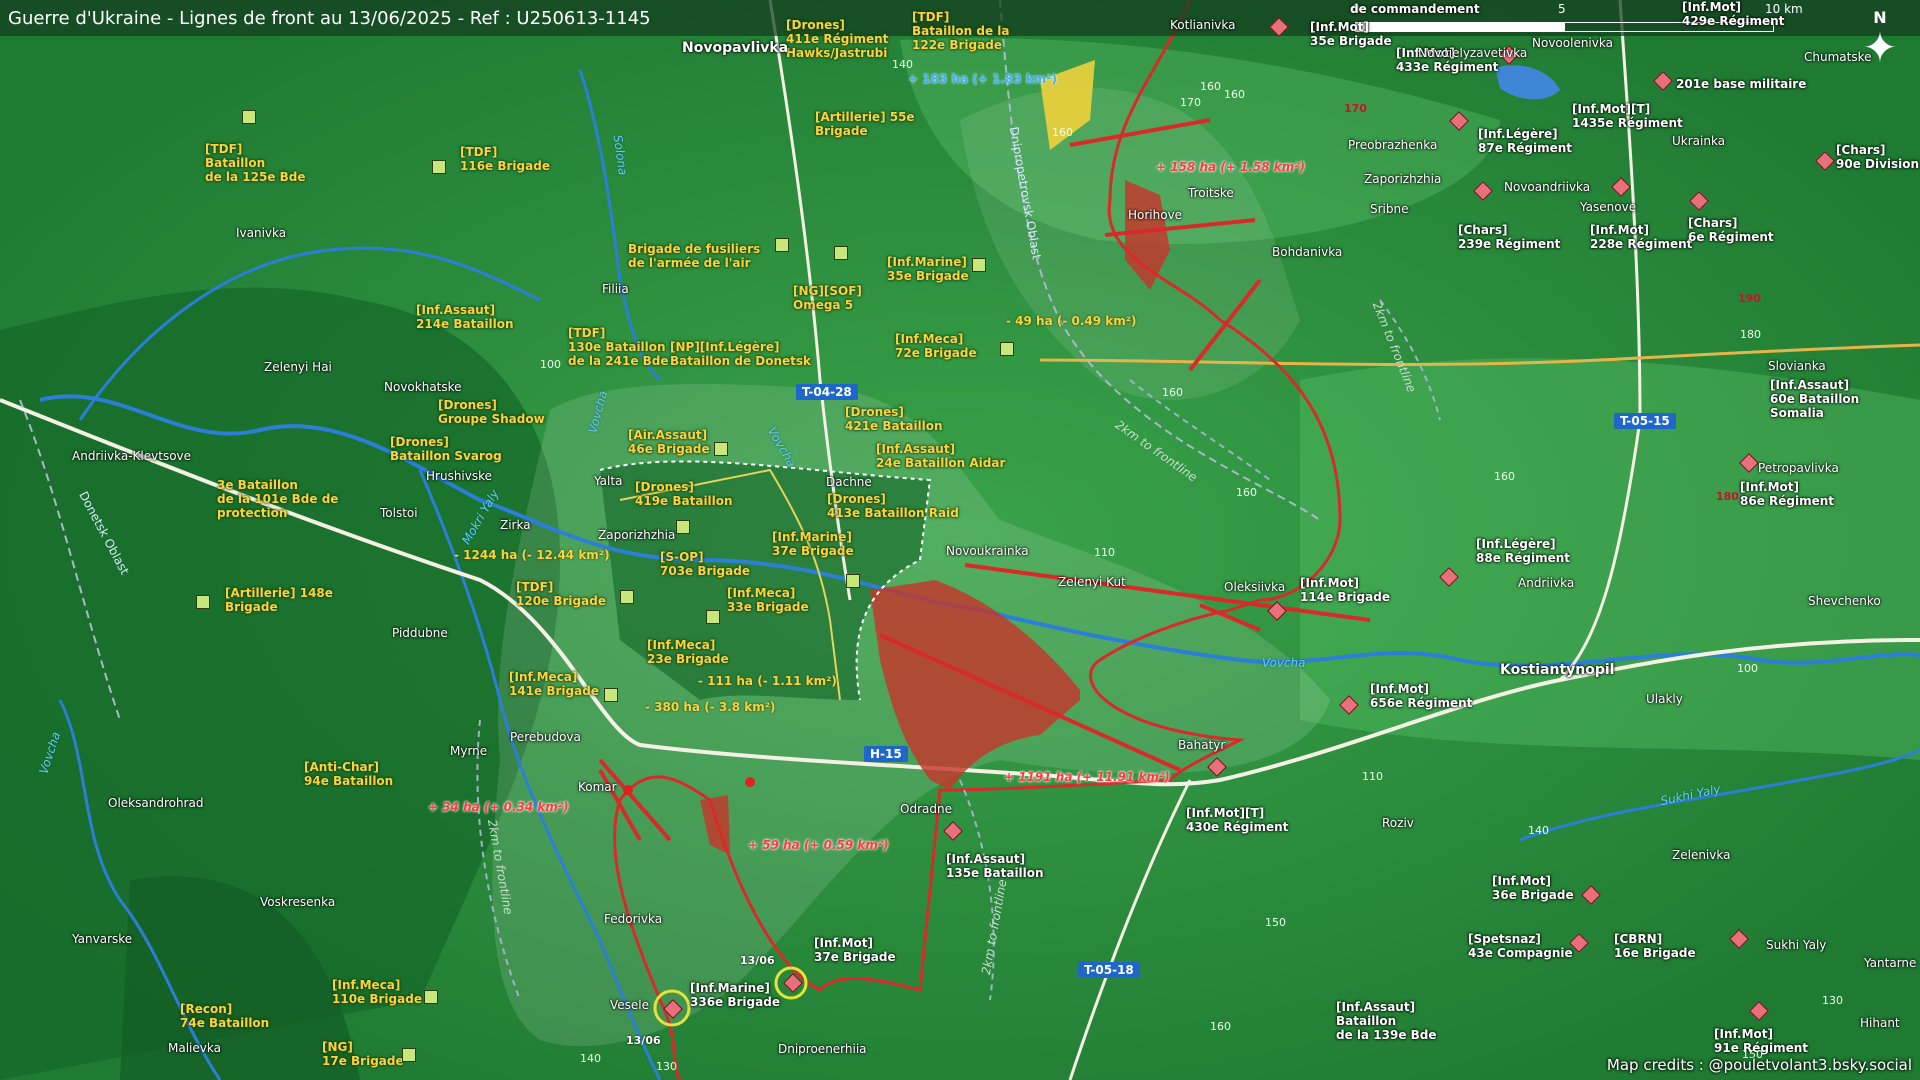 The height and width of the screenshot is (1080, 1920). What do you see at coordinates (156, 803) in the screenshot?
I see `town-label: Oleksandrohrad` at bounding box center [156, 803].